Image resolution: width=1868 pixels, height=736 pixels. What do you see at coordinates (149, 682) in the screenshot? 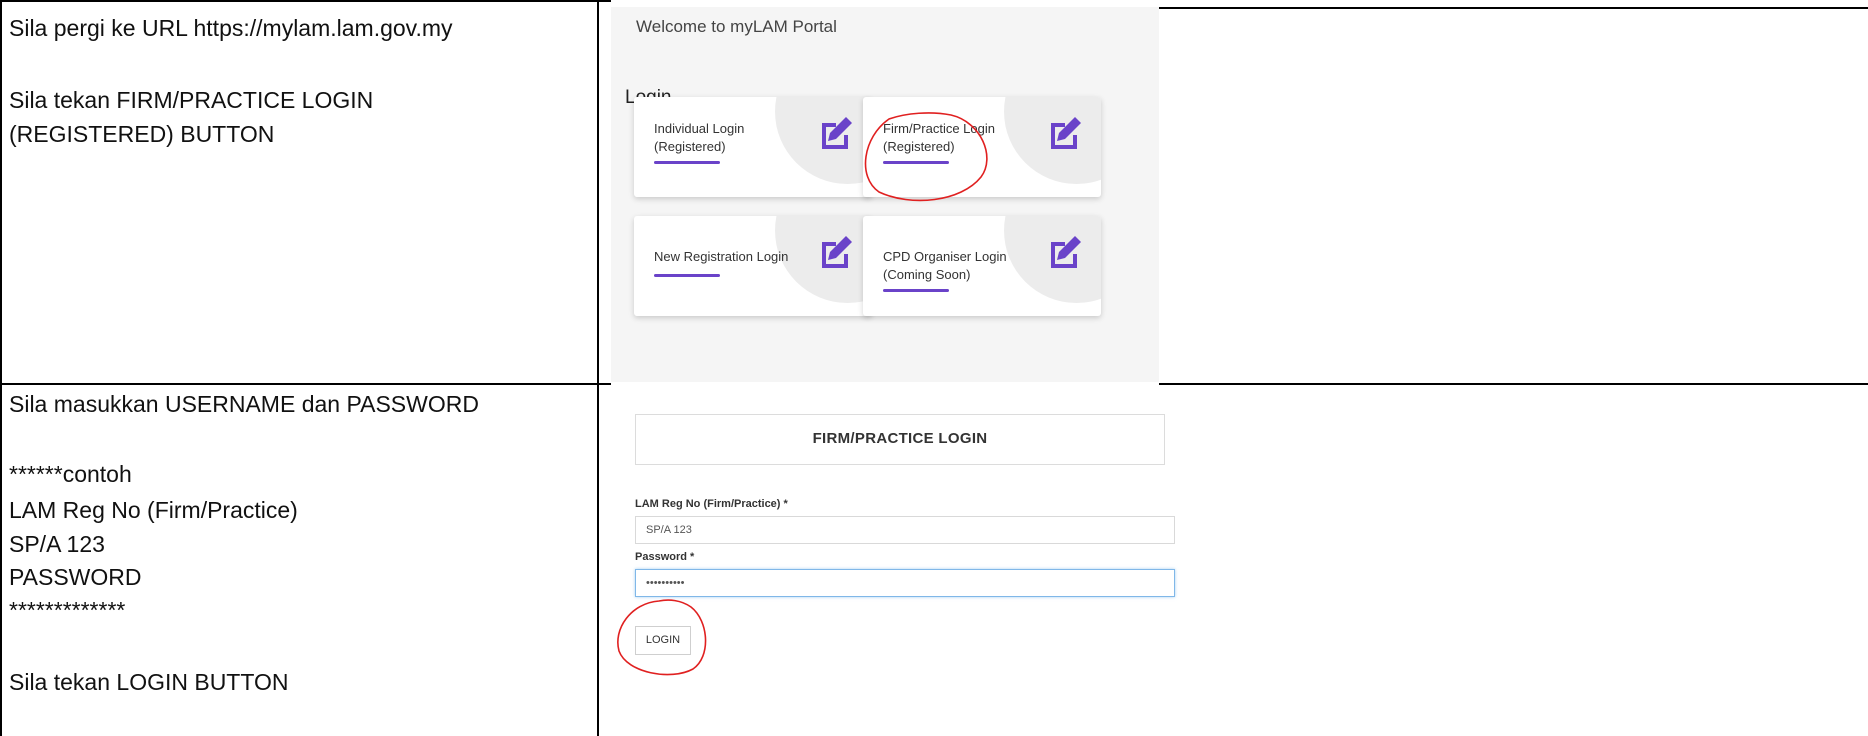
I see `step2-login-instruction: Sila tekan LOGIN BUTTON` at bounding box center [149, 682].